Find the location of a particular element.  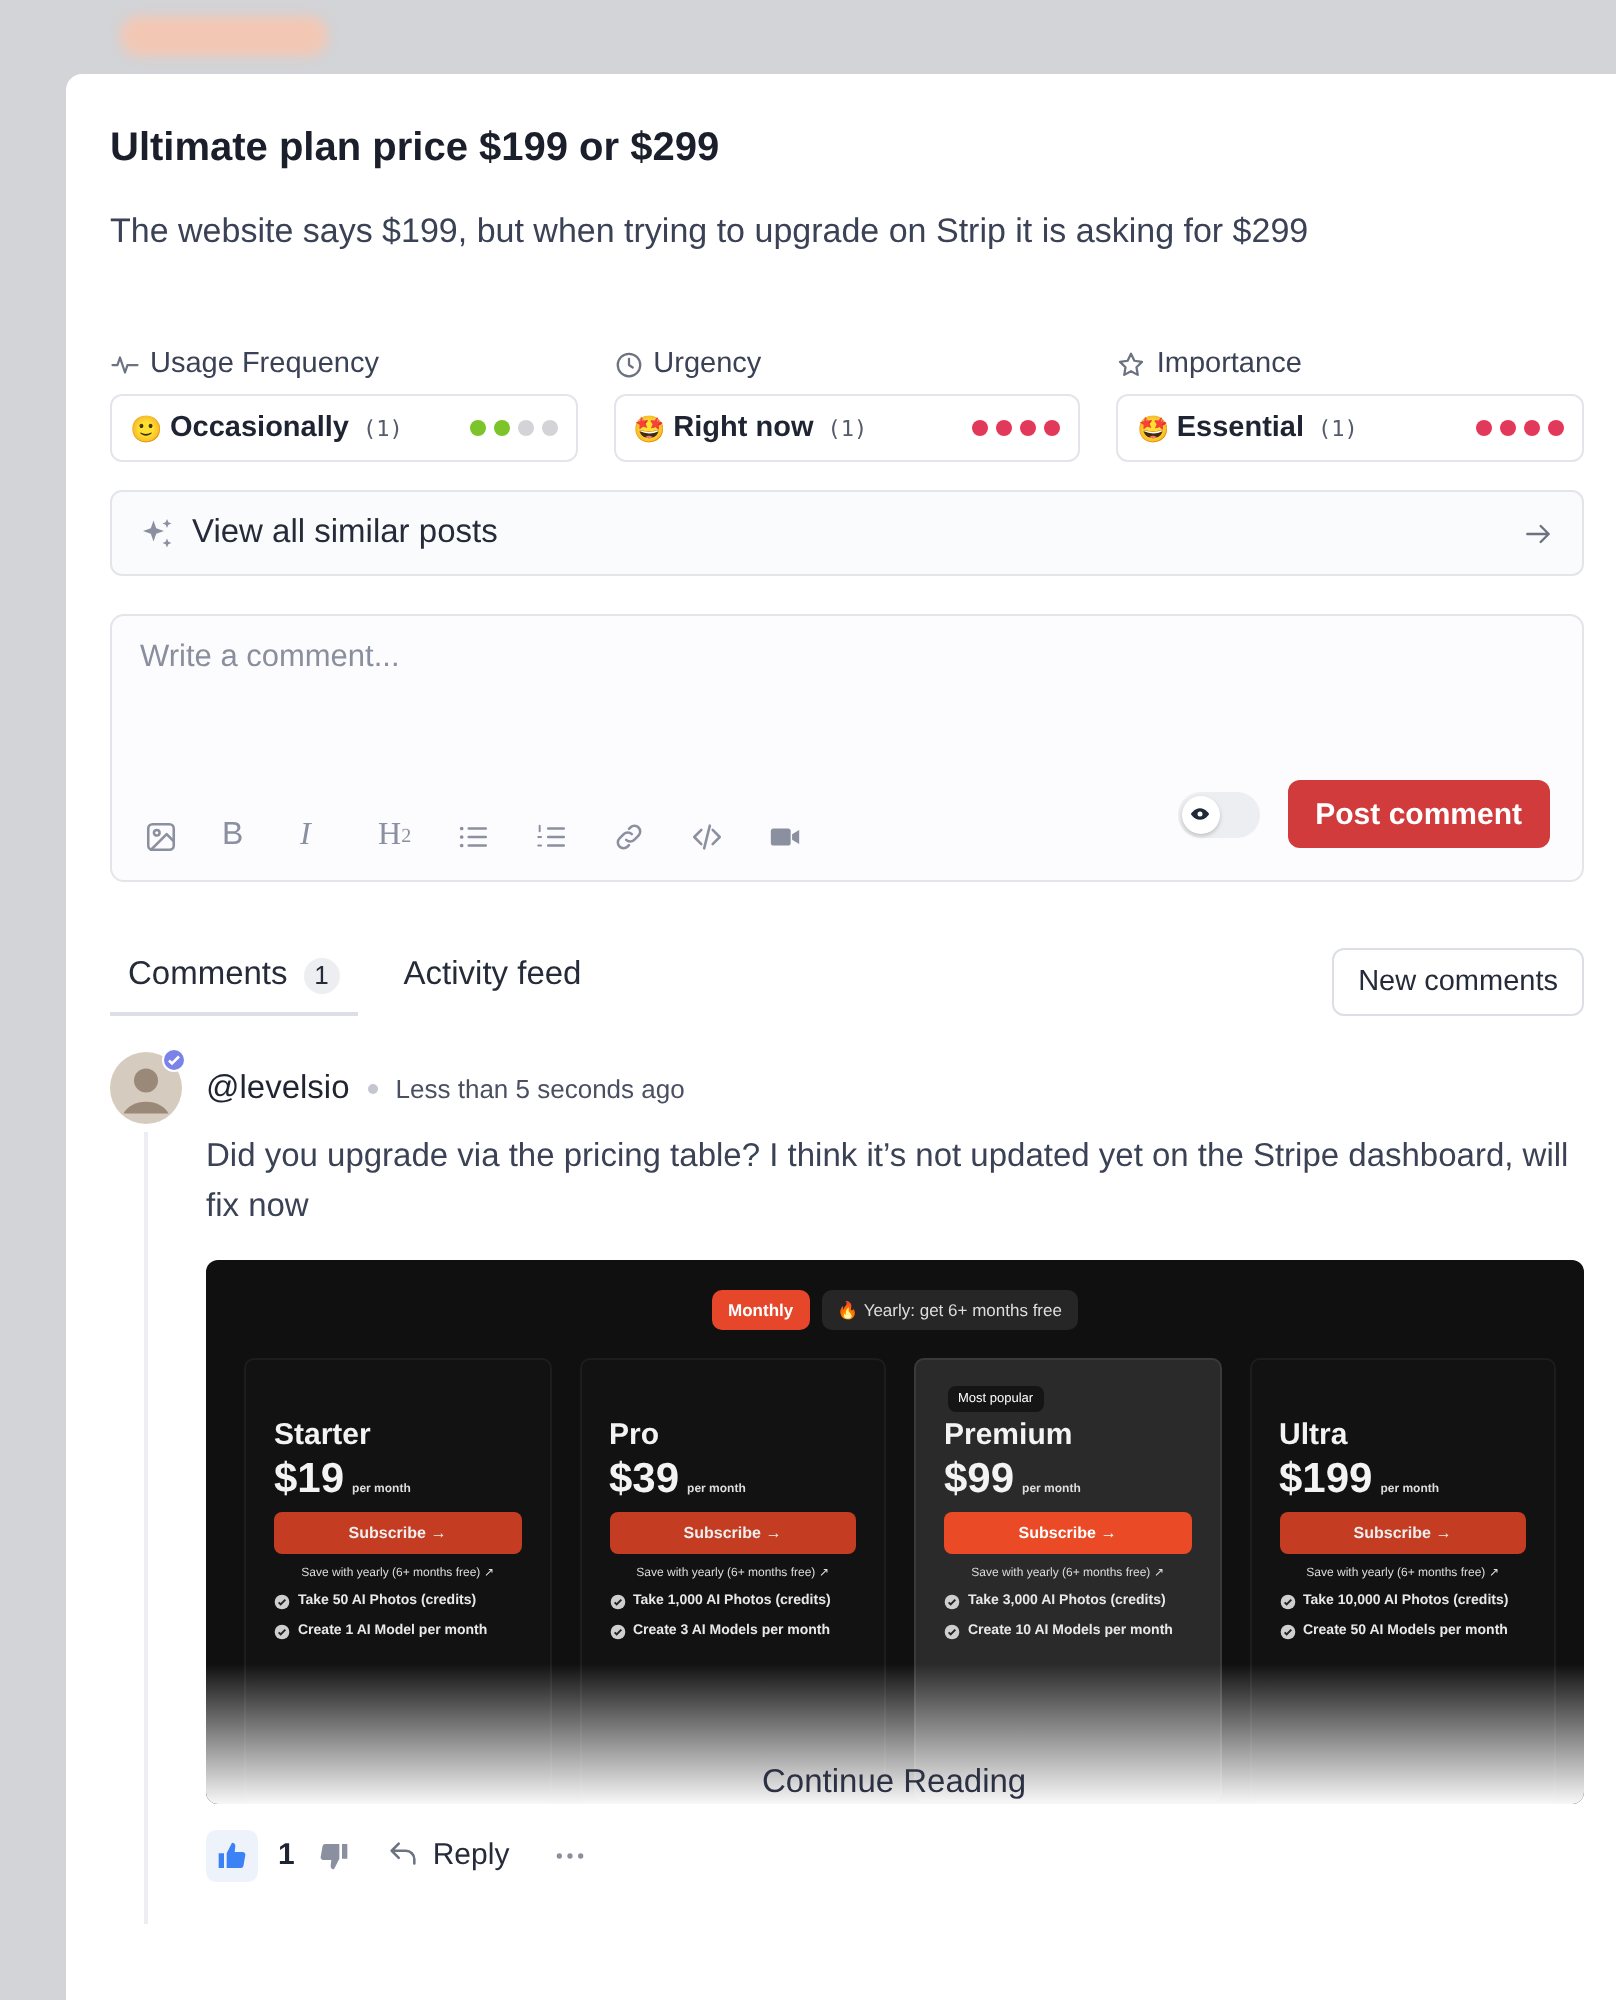

tab-label: Comments is located at coordinates (208, 975).